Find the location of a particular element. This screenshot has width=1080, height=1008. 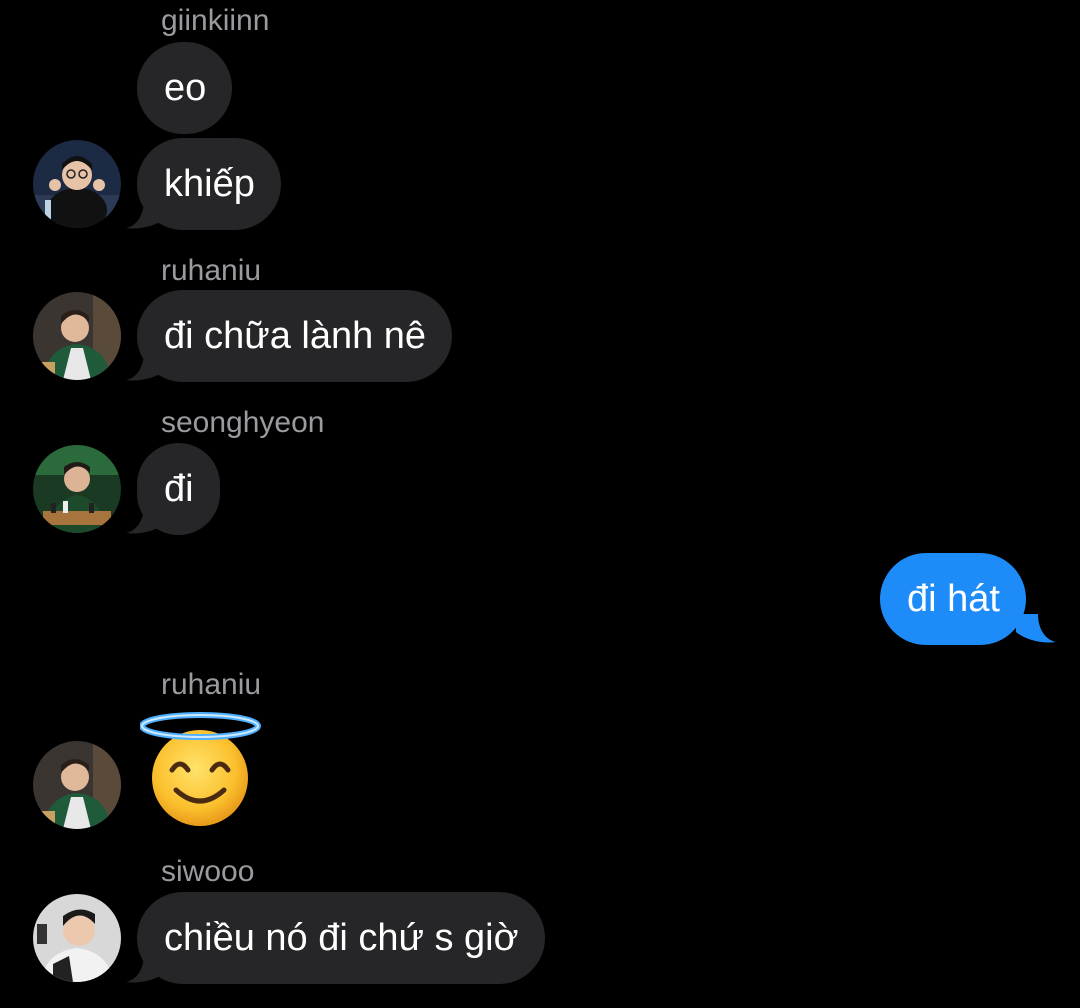

message-bubble: eo is located at coordinates (185, 88).